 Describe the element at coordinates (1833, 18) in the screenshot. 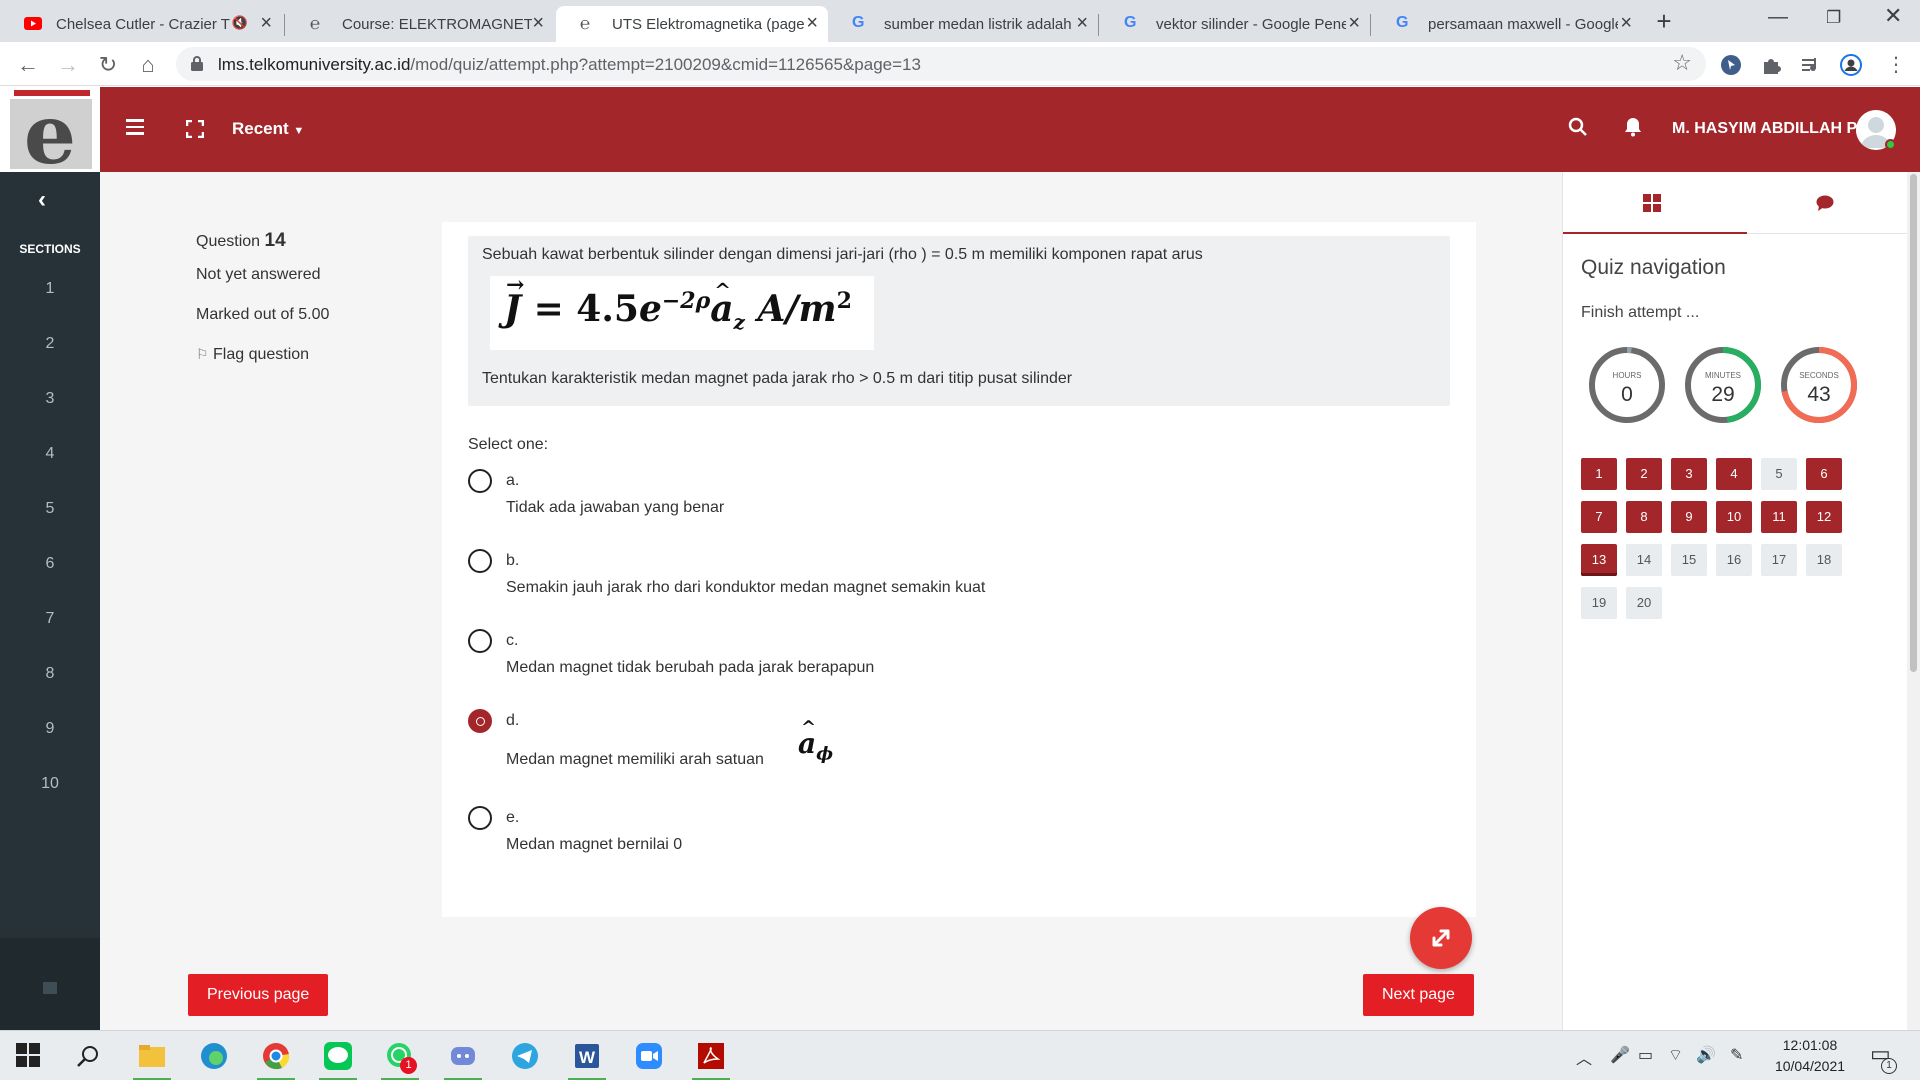

I see `restore-icon: ❐` at that location.